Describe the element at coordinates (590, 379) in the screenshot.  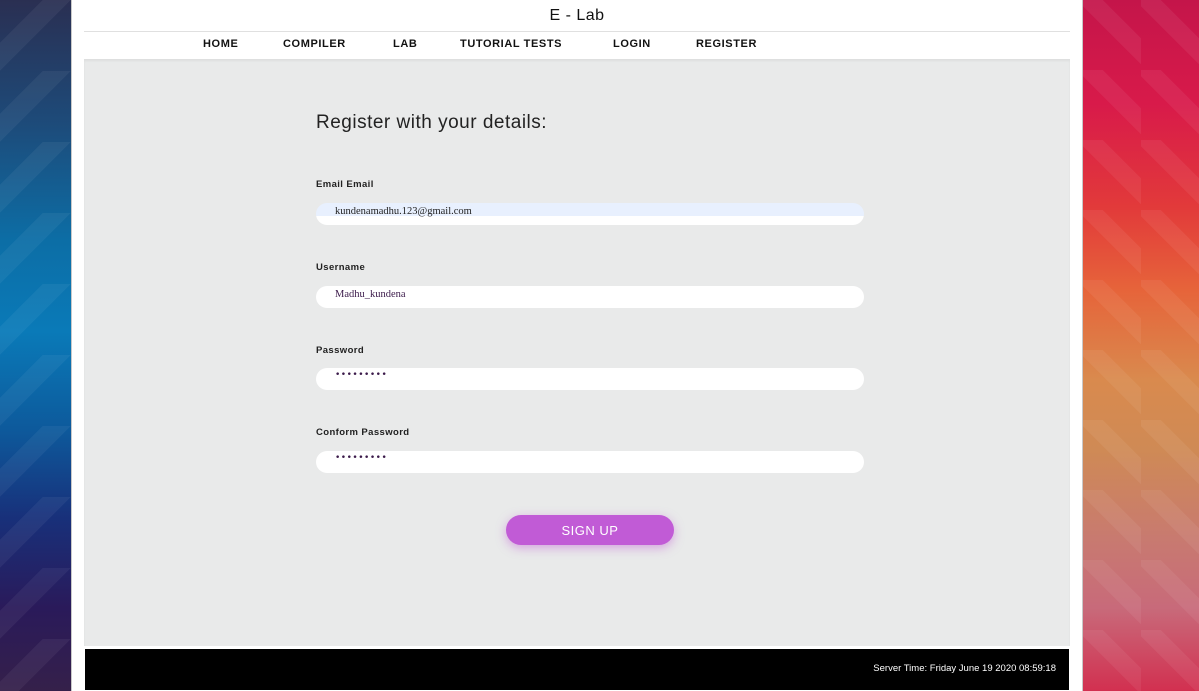
I see `password-field: •••••••••` at that location.